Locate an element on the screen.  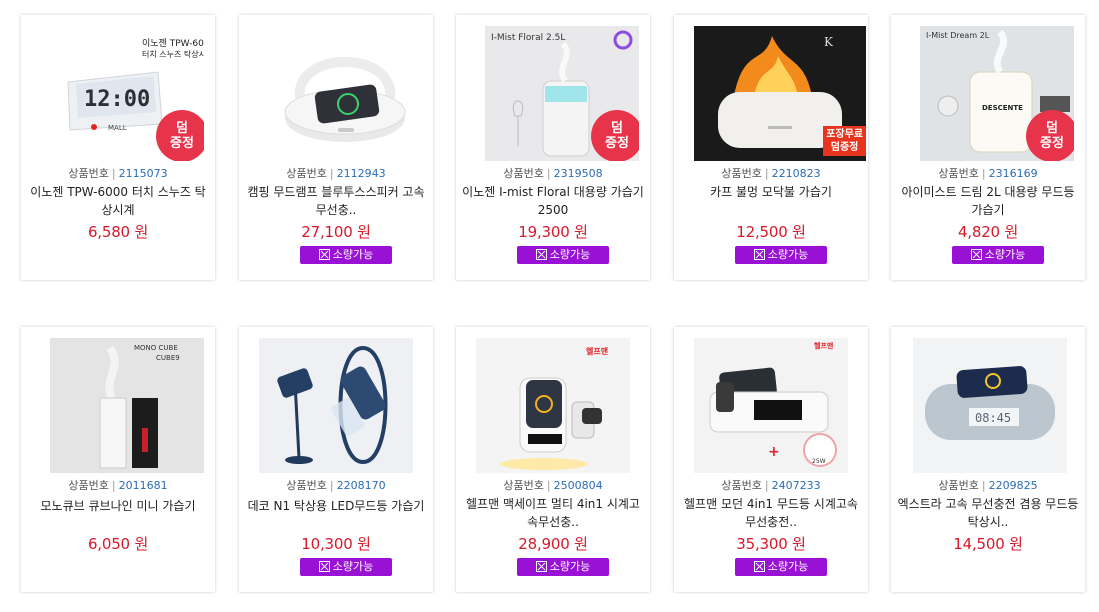
led-lamp-product-image is located at coordinates (336, 405).